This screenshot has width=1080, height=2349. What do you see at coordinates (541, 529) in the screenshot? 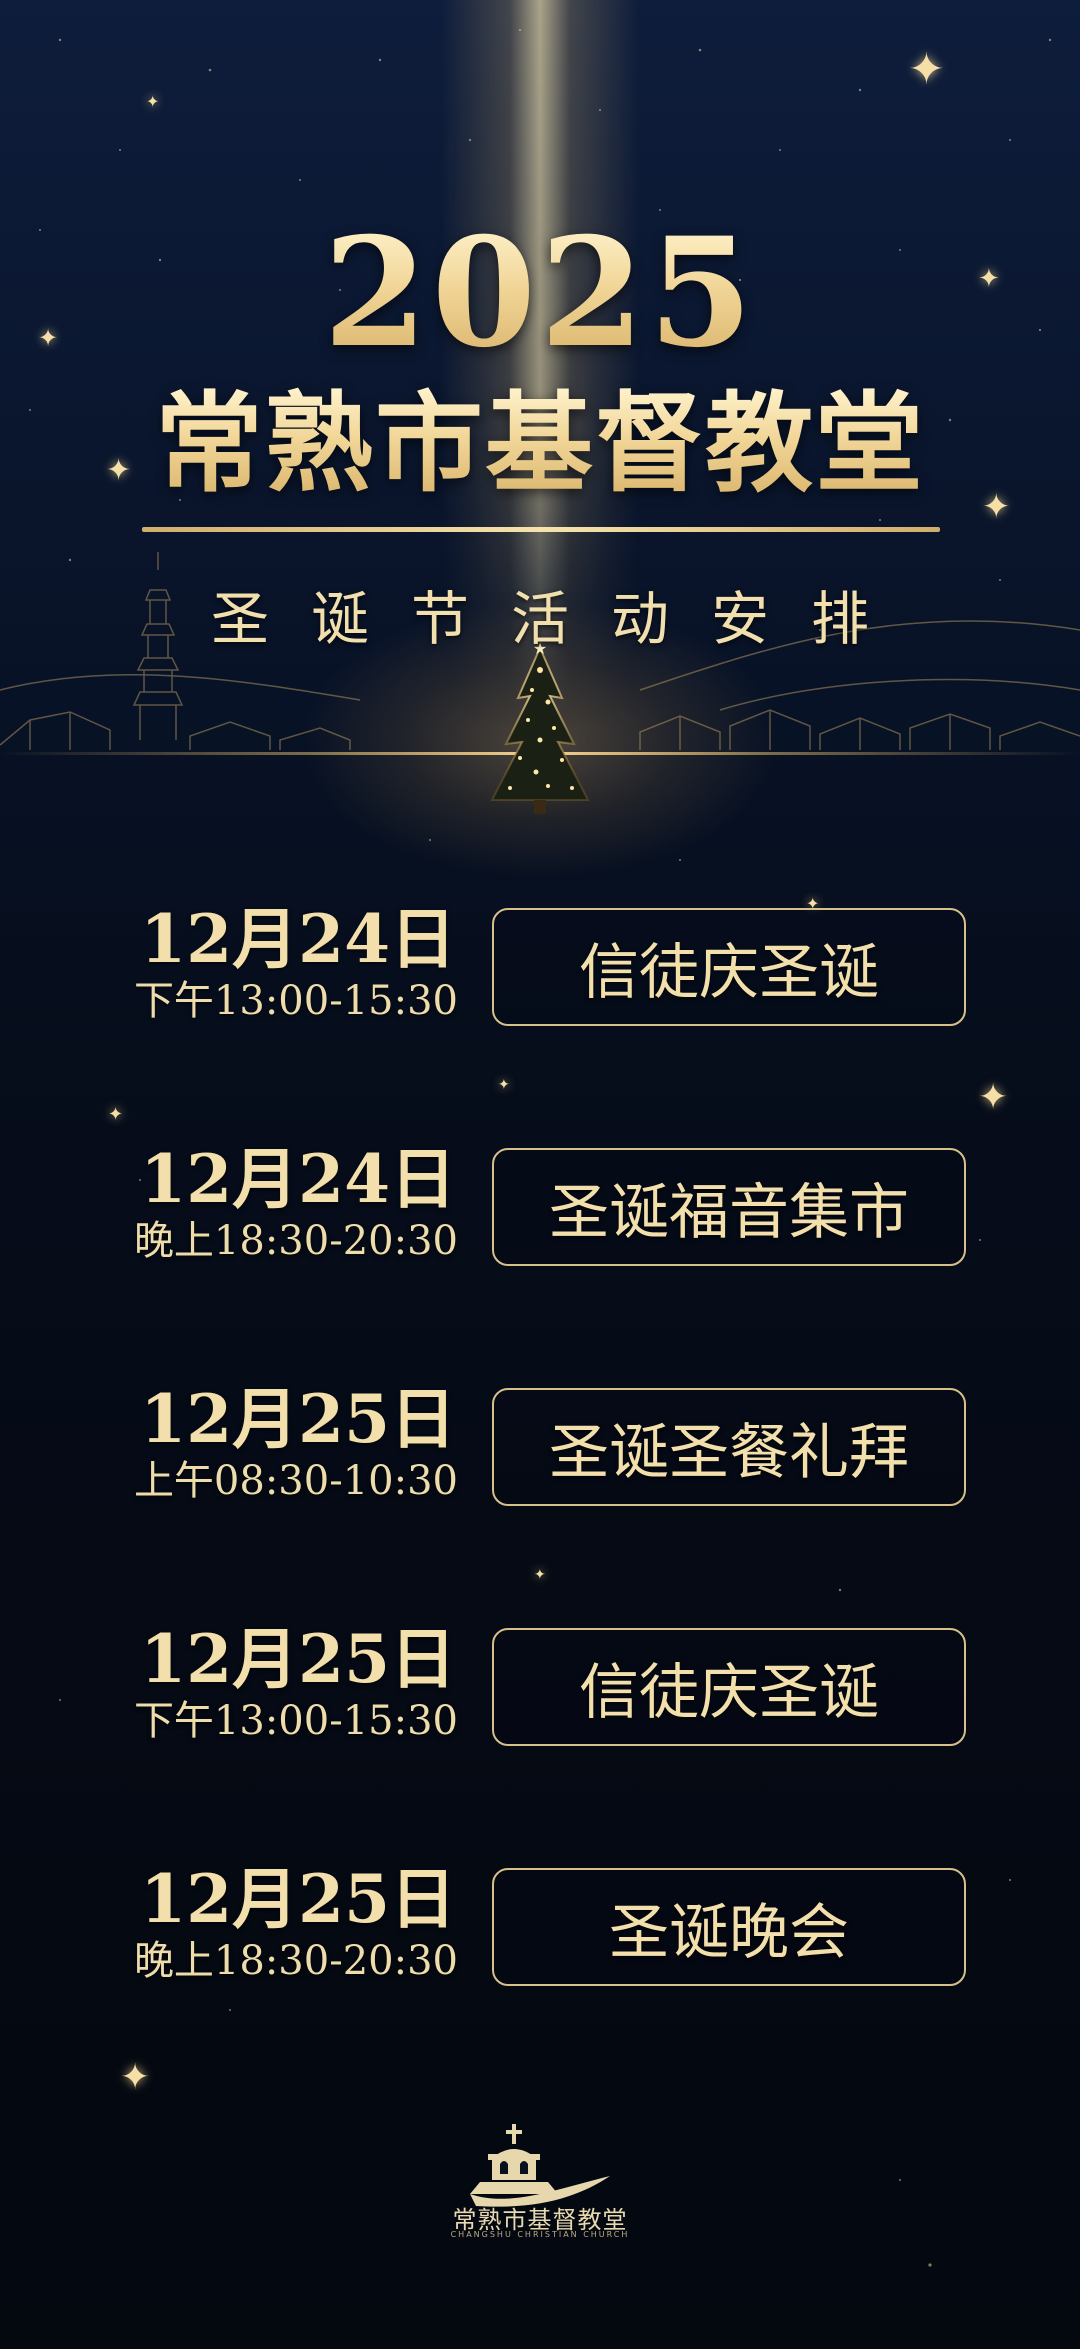
I see `title-divider` at bounding box center [541, 529].